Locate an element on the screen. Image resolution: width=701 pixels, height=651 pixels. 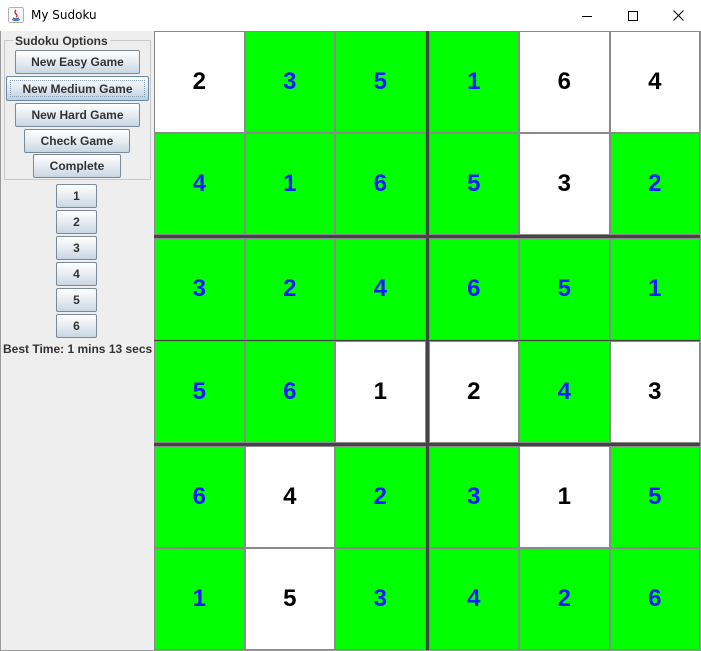
maximize-icon is located at coordinates (633, 15).